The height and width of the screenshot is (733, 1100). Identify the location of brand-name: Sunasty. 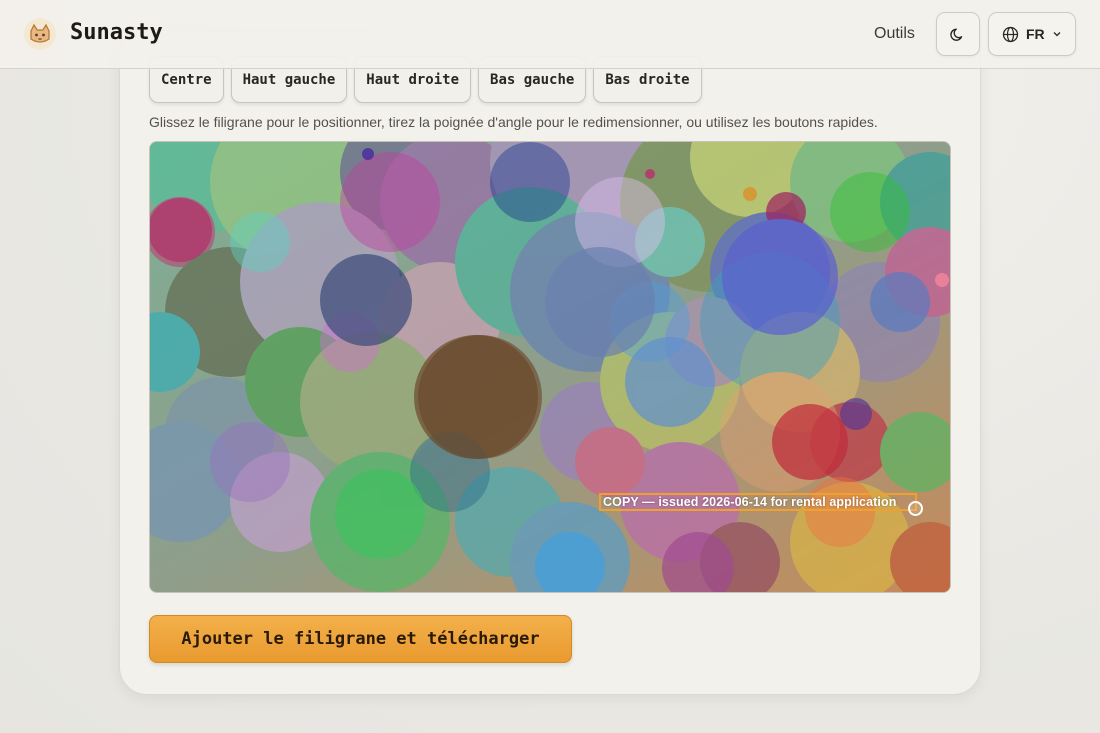
(116, 32).